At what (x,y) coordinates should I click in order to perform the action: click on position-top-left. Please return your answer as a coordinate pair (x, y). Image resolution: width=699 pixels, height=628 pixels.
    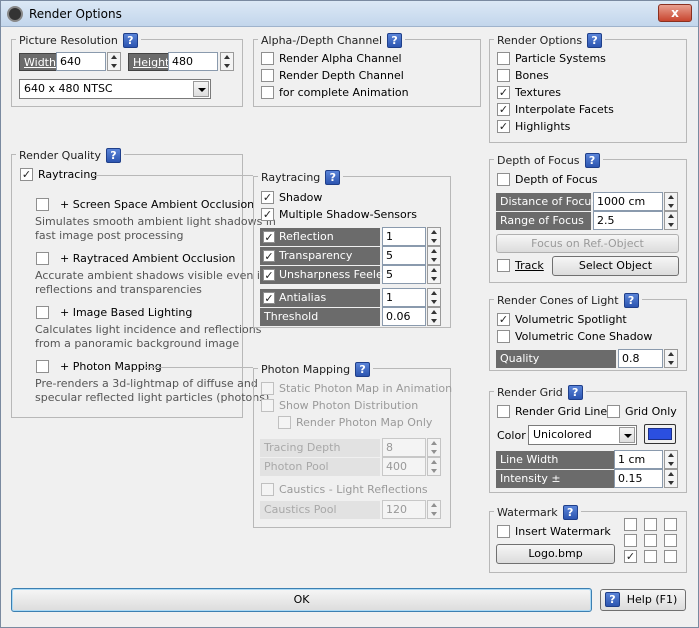
    Looking at the image, I should click on (630, 524).